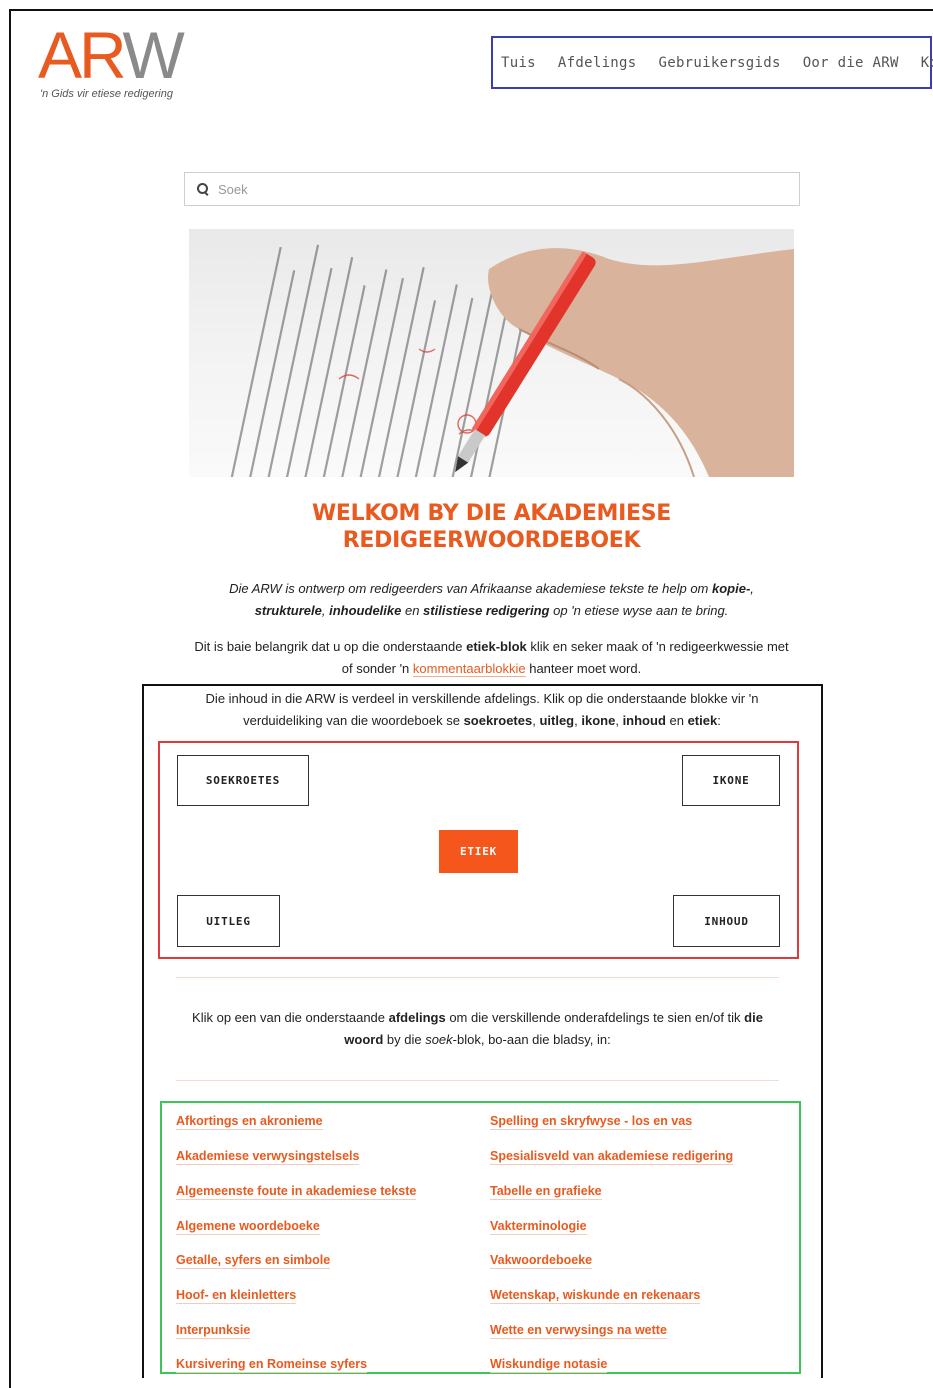 The height and width of the screenshot is (1388, 933). Describe the element at coordinates (480, 1237) in the screenshot. I see `departments-panel` at that location.